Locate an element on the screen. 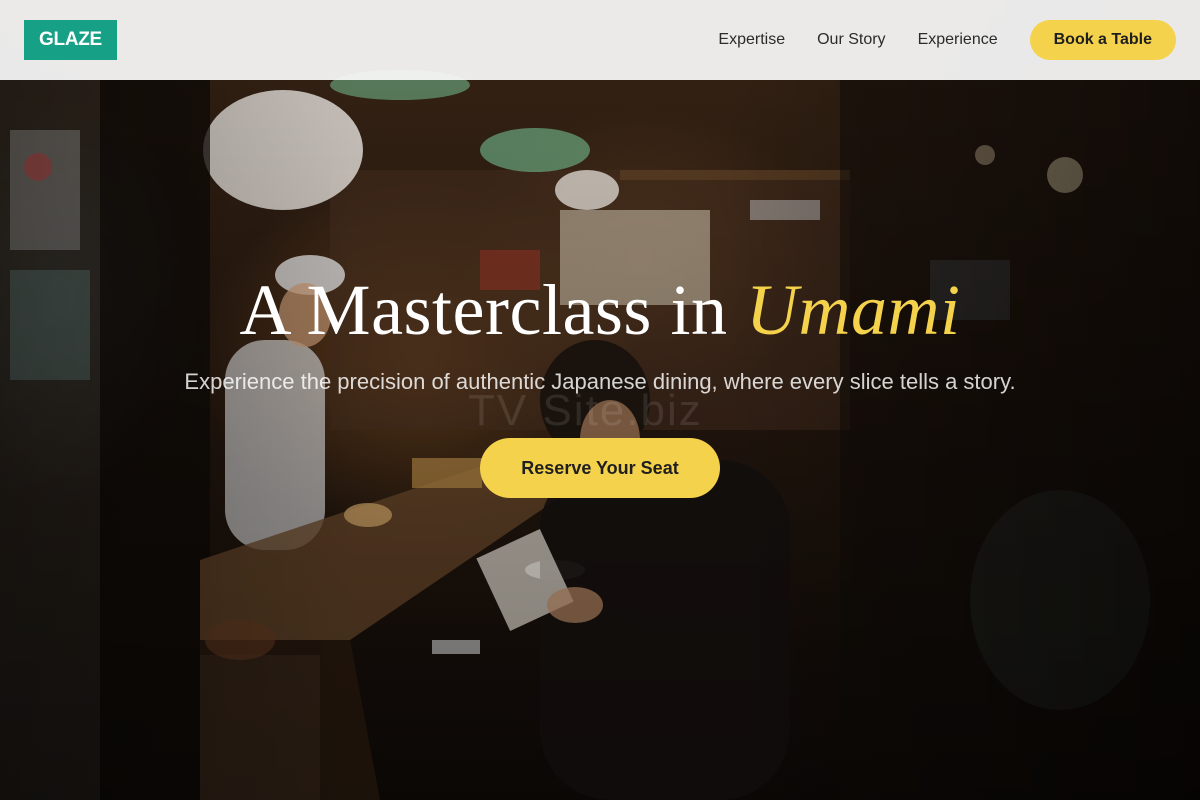 The image size is (1200, 800). reserve-seat-button: Reserve Your Seat is located at coordinates (600, 468).